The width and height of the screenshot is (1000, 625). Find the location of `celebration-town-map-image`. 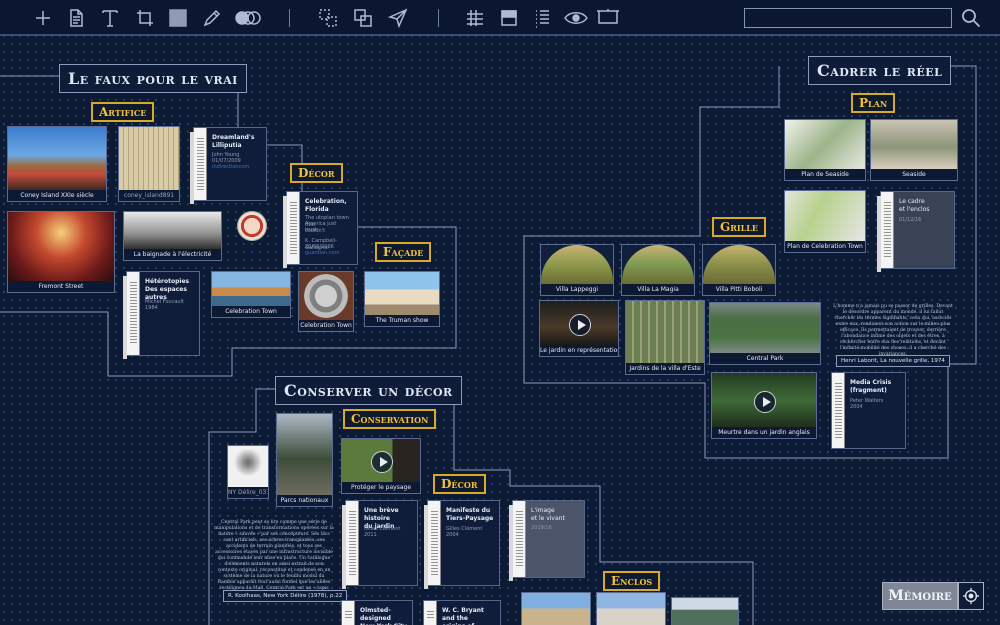

celebration-town-map-image is located at coordinates (326, 296).